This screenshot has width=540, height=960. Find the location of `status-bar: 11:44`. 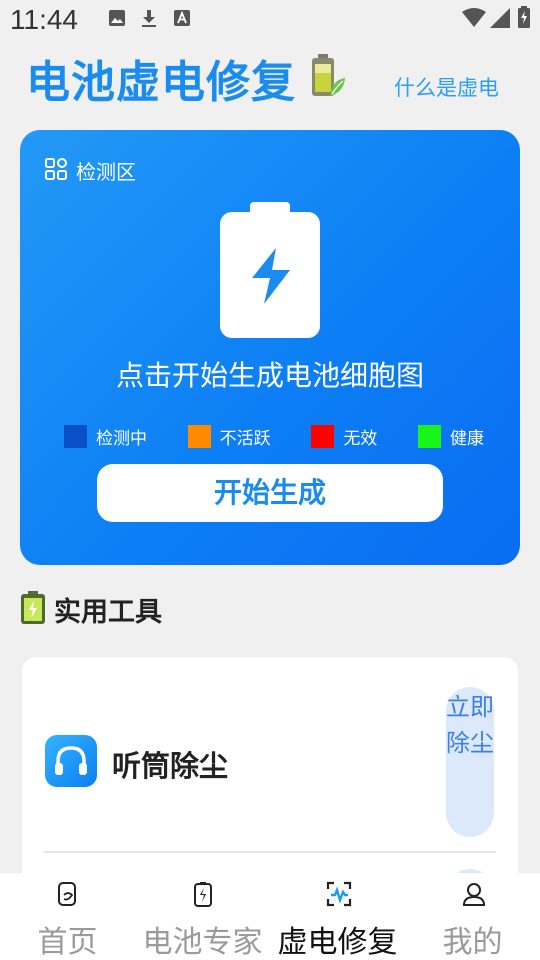

status-bar: 11:44 is located at coordinates (270, 20).